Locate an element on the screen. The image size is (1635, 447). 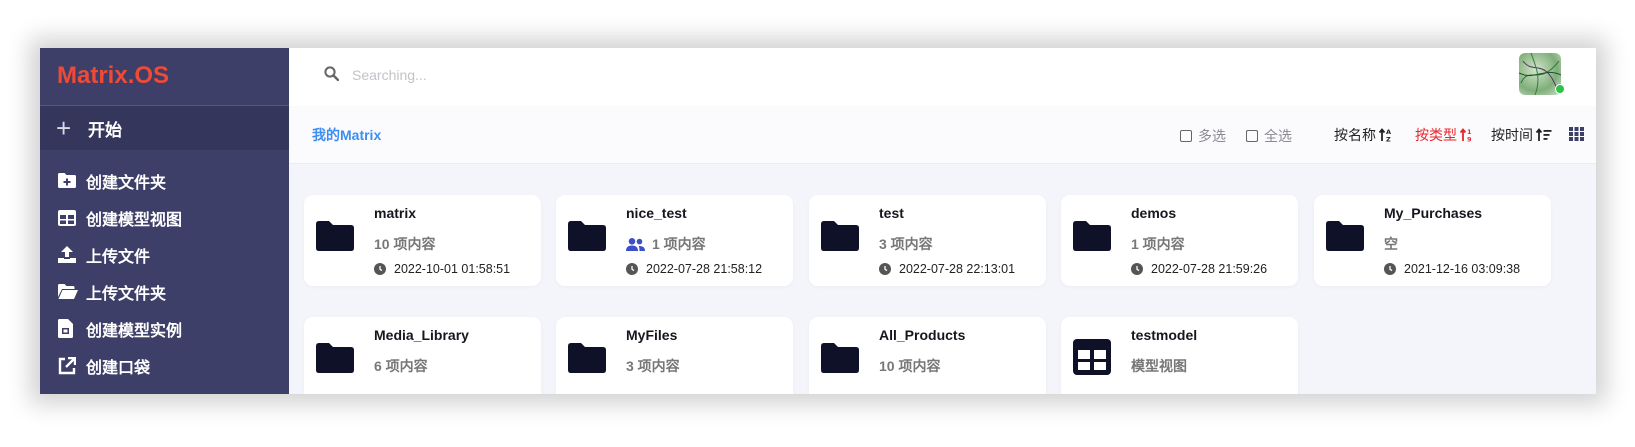
item-count: 6 项内容 is located at coordinates (401, 366).